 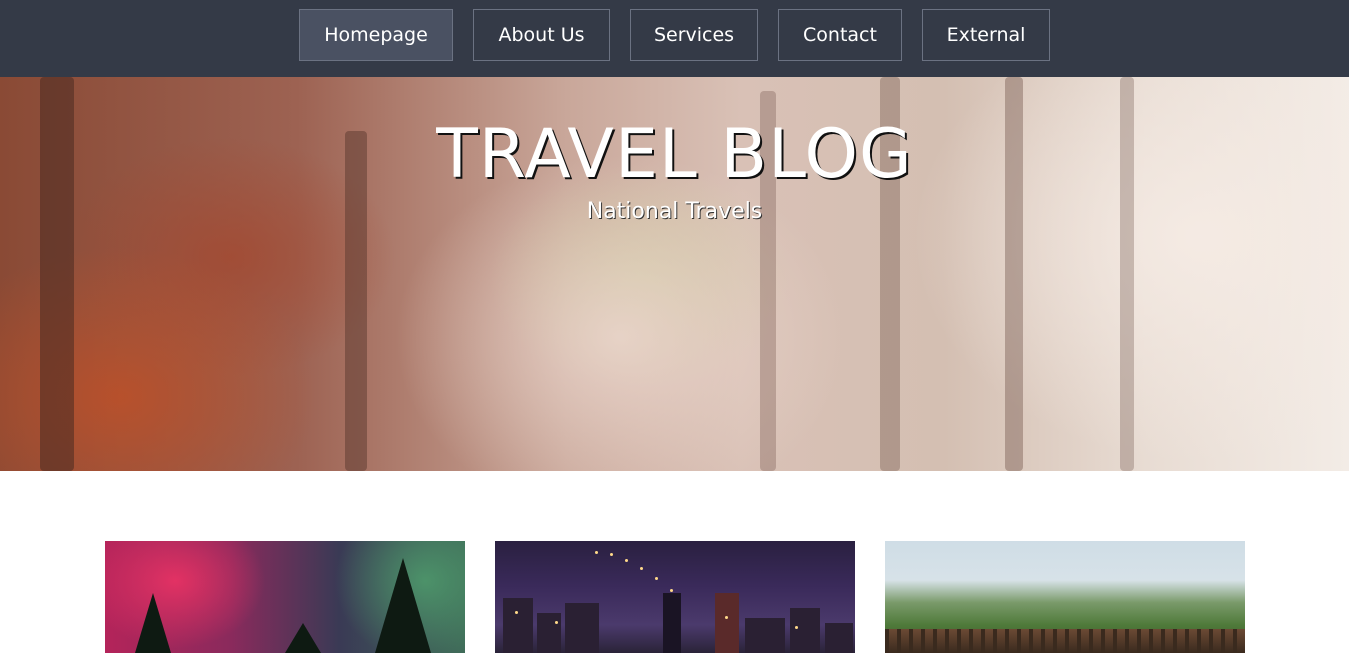 What do you see at coordinates (674, 211) in the screenshot?
I see `hero-subtitle: National Travels` at bounding box center [674, 211].